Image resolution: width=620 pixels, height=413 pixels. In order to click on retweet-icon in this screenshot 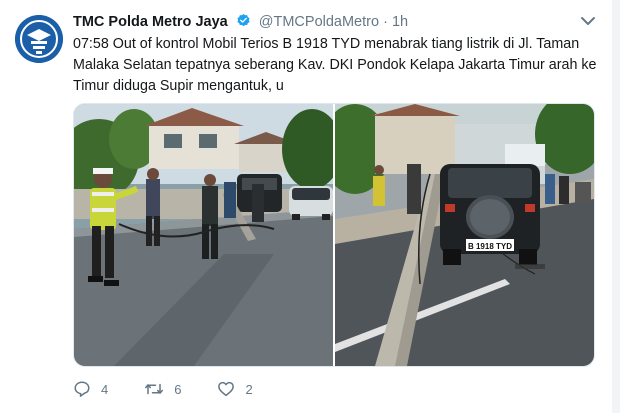, I will do `click(154, 389)`.